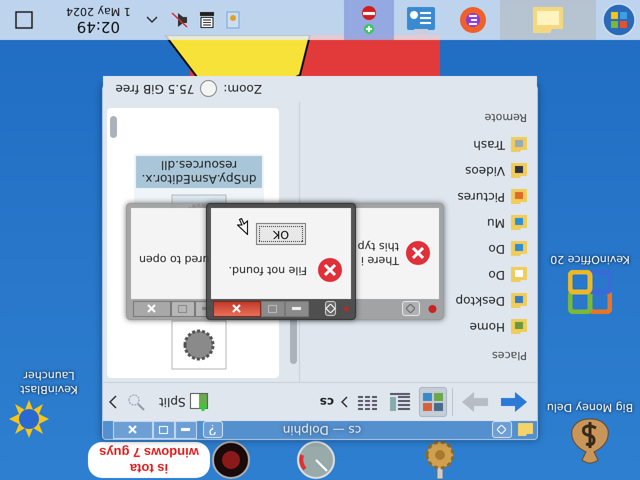 This screenshot has width=640, height=480. Describe the element at coordinates (149, 452) in the screenshot. I see `sticker-text: windows 7 guys` at that location.